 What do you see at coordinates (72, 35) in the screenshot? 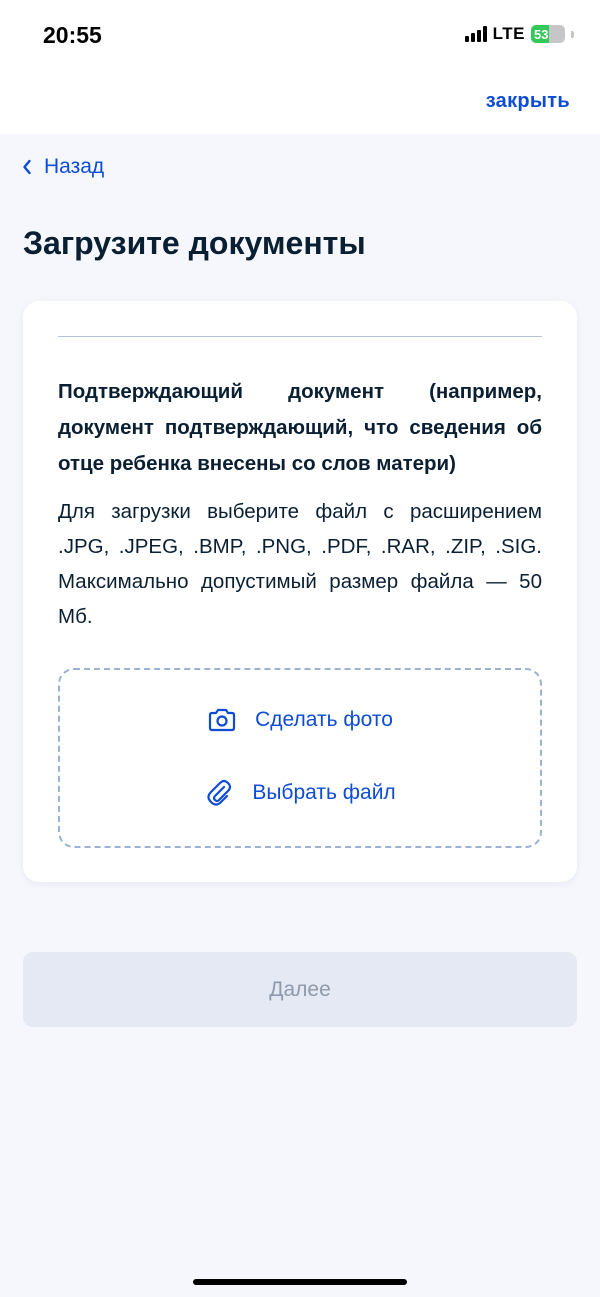
I see `status-time: 20:55` at bounding box center [72, 35].